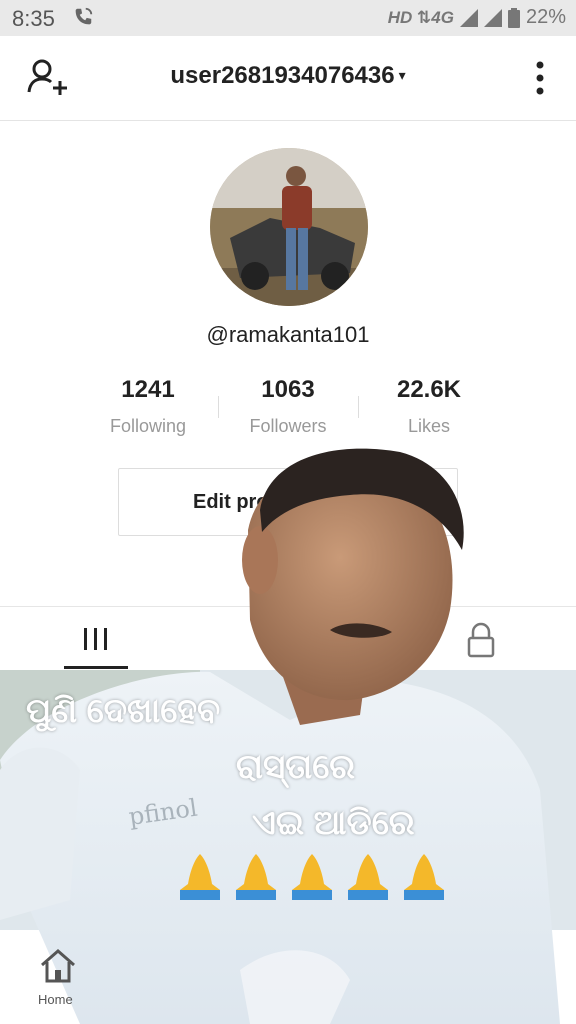  I want to click on network-type: HD ⇅4G, so click(420, 17).